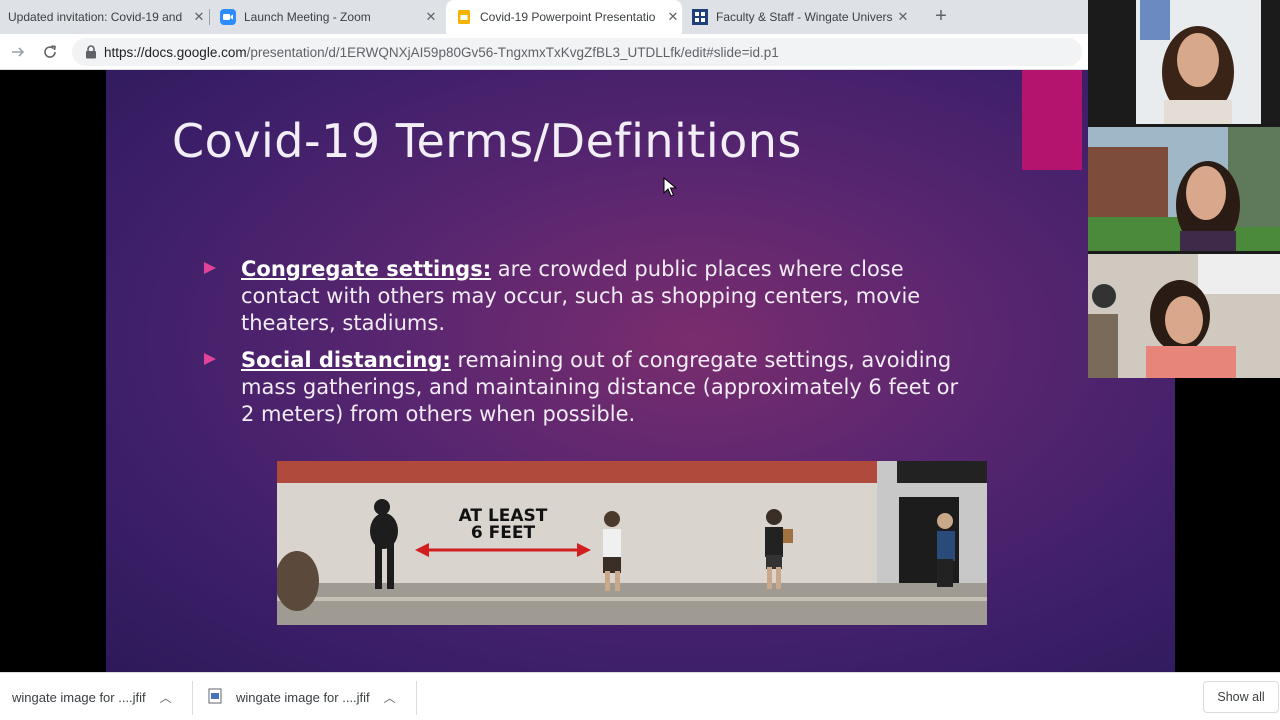  I want to click on google-slides-icon, so click(464, 17).